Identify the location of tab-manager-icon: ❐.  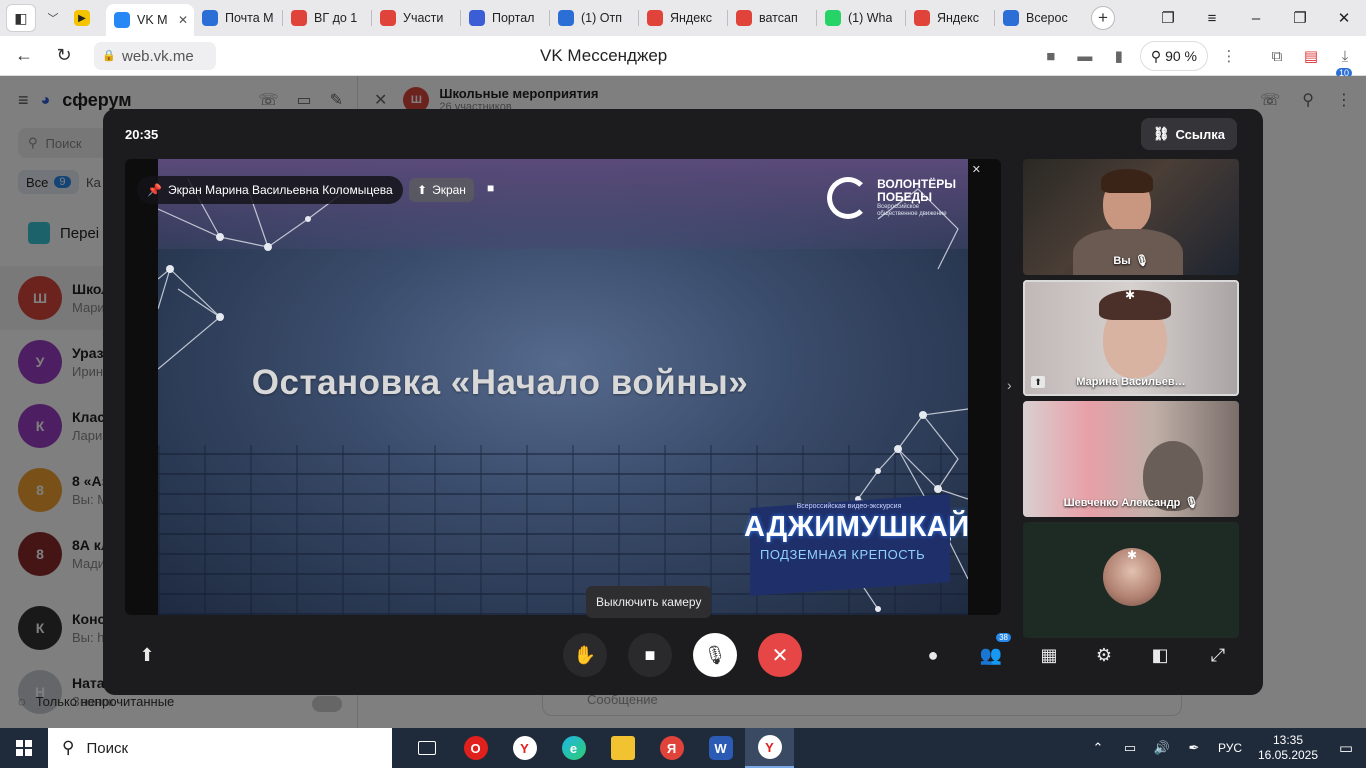
(1168, 18).